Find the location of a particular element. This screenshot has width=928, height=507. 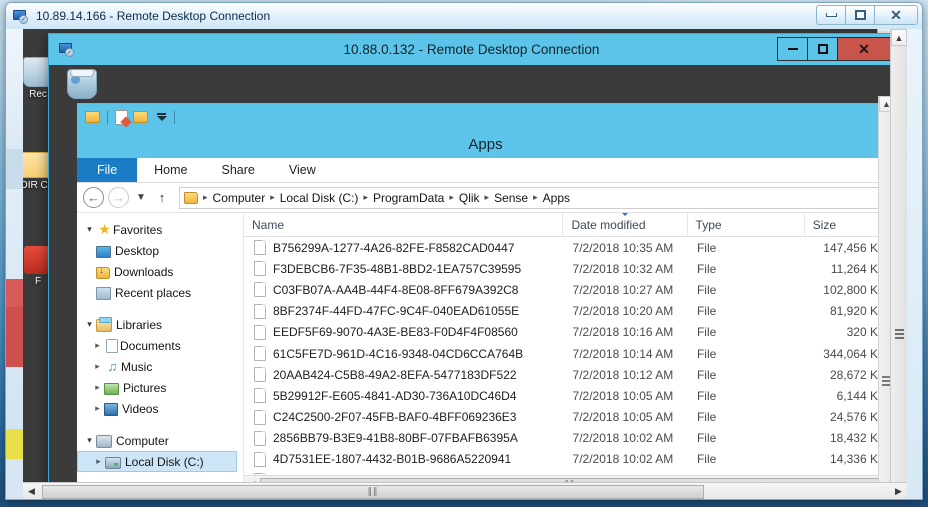

new-folder-icon is located at coordinates (140, 117).